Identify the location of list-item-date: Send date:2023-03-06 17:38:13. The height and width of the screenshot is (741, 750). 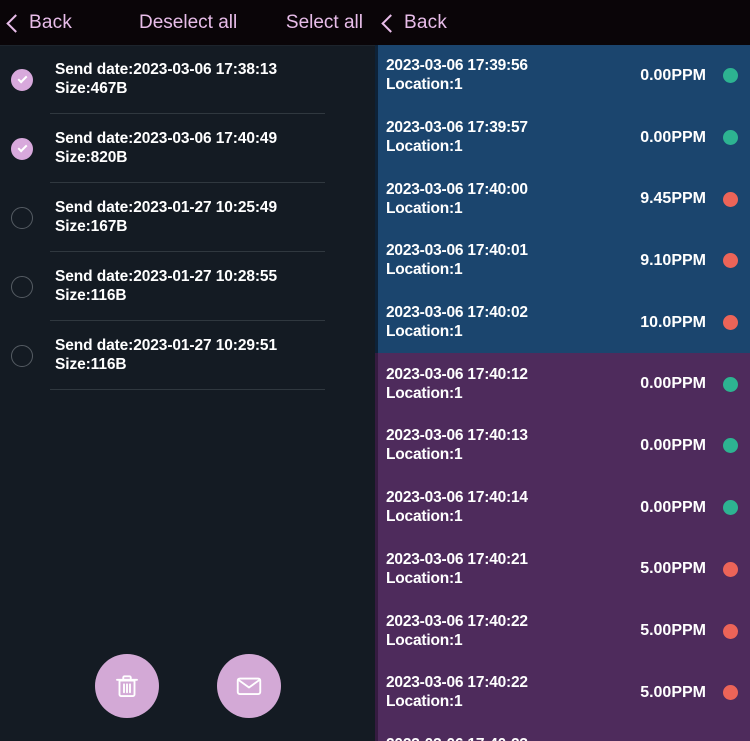
(166, 69).